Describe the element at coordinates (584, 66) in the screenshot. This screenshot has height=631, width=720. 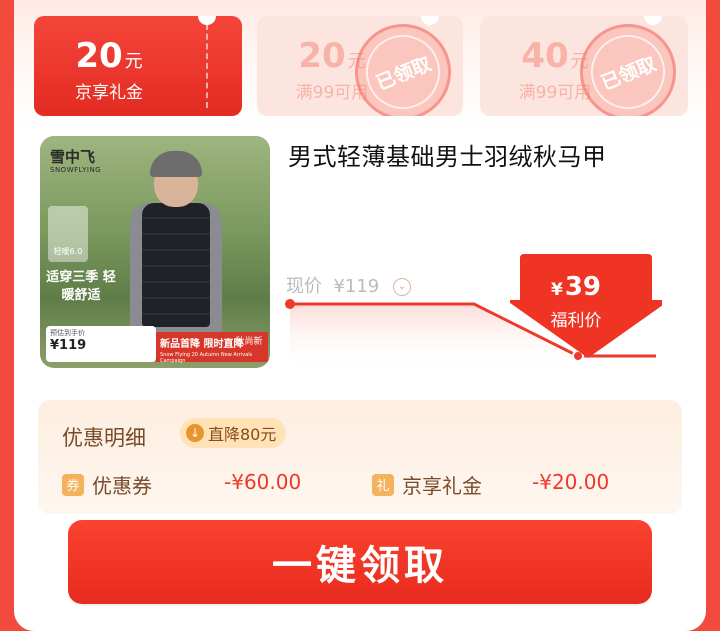
I see `coupon-99-40: 40 元 满99可用 已领取` at that location.